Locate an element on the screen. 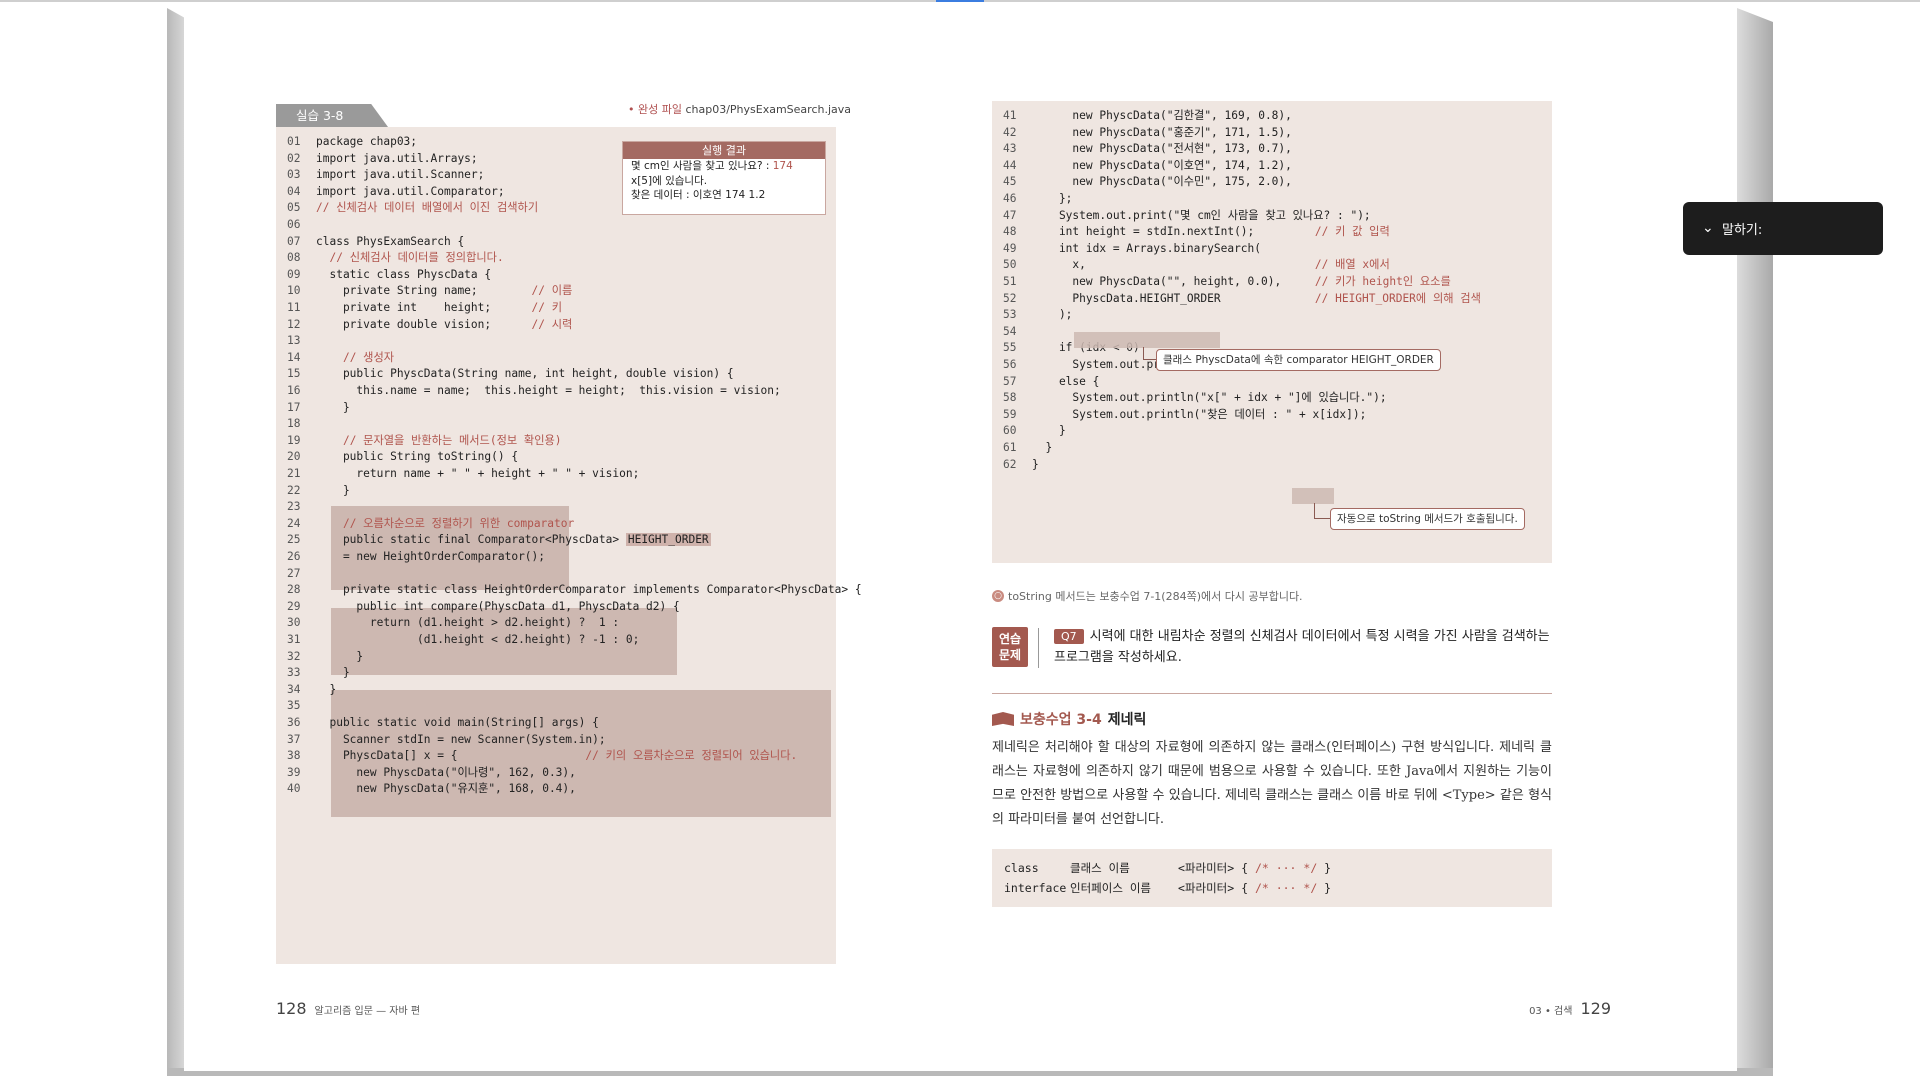  code-line: 45 new PhyscData("이수민", 175, 2.0), is located at coordinates (1142, 182).